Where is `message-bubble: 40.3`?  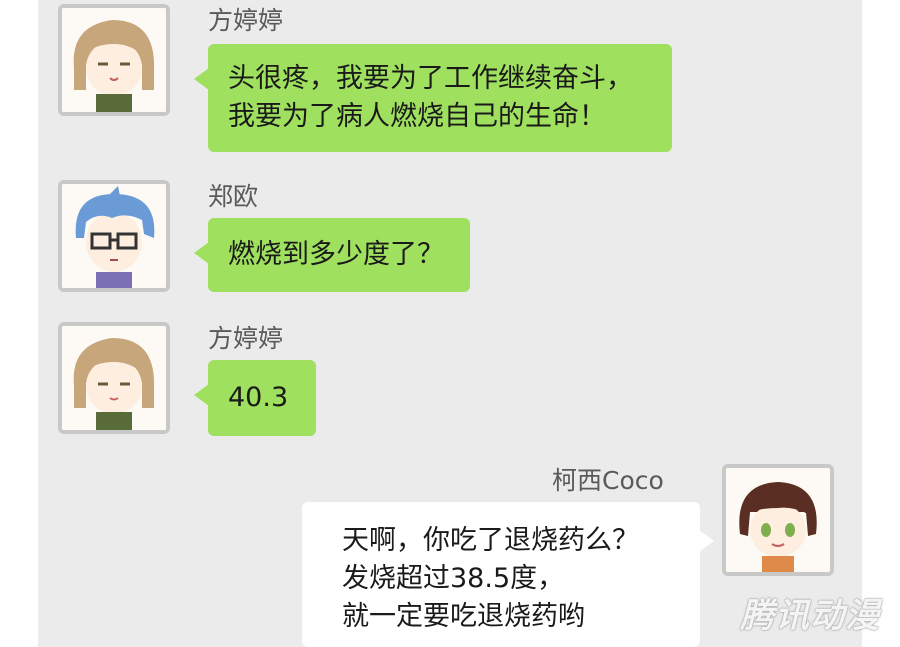
message-bubble: 40.3 is located at coordinates (255, 398).